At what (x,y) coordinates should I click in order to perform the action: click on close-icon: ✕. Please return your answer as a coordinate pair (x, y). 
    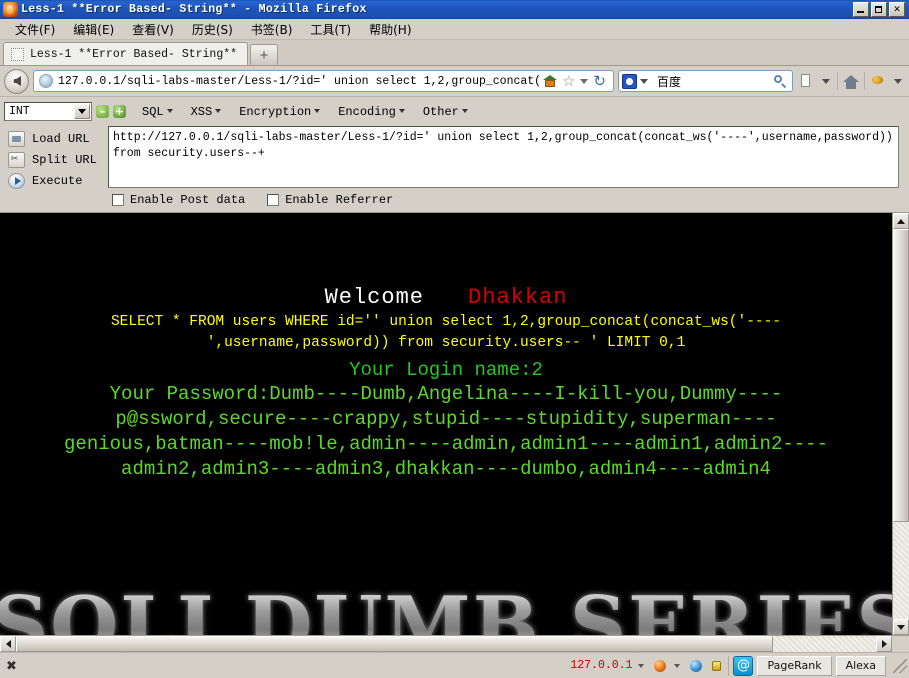
    Looking at the image, I should click on (897, 9).